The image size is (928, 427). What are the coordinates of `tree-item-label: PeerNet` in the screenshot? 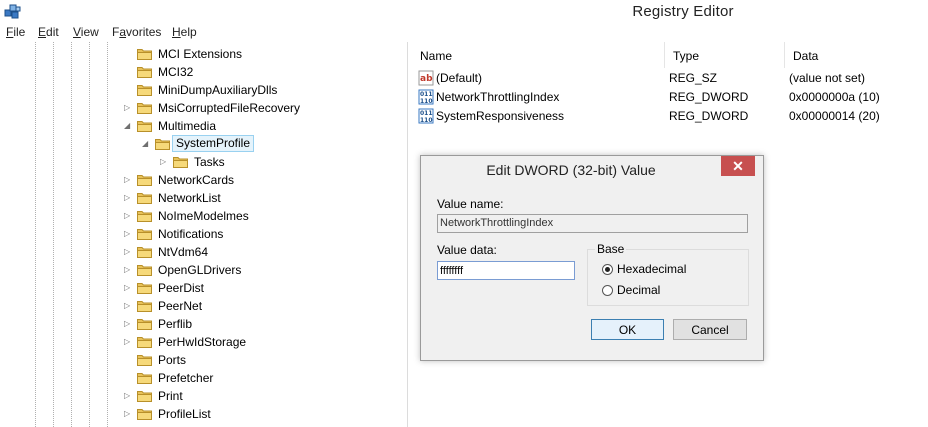 It's located at (180, 306).